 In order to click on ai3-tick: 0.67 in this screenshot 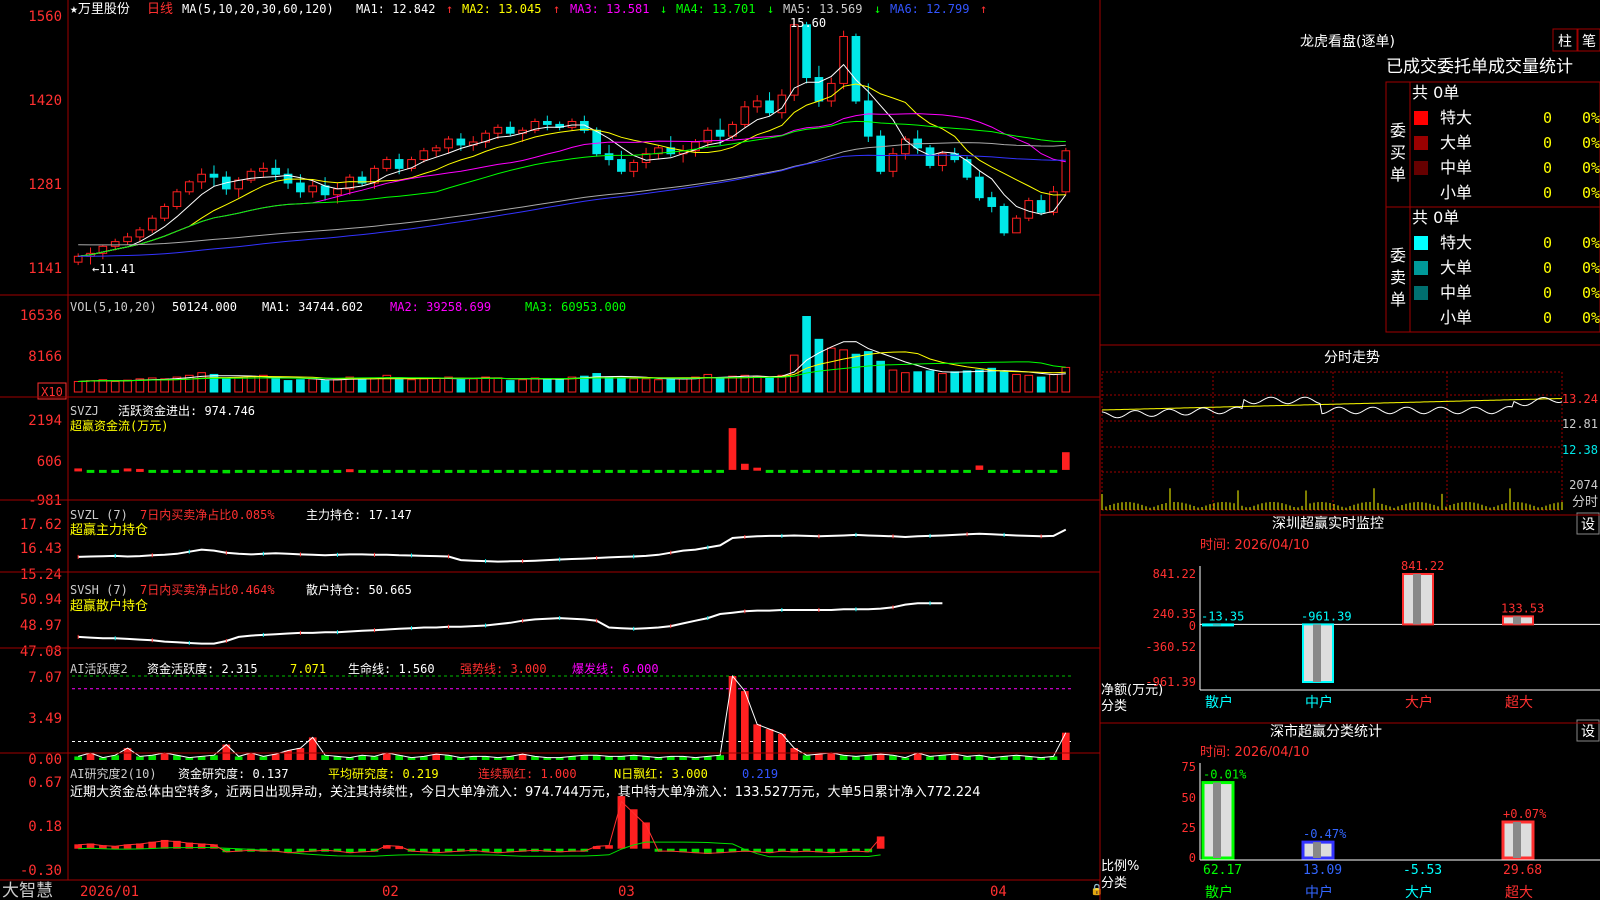, I will do `click(45, 783)`.